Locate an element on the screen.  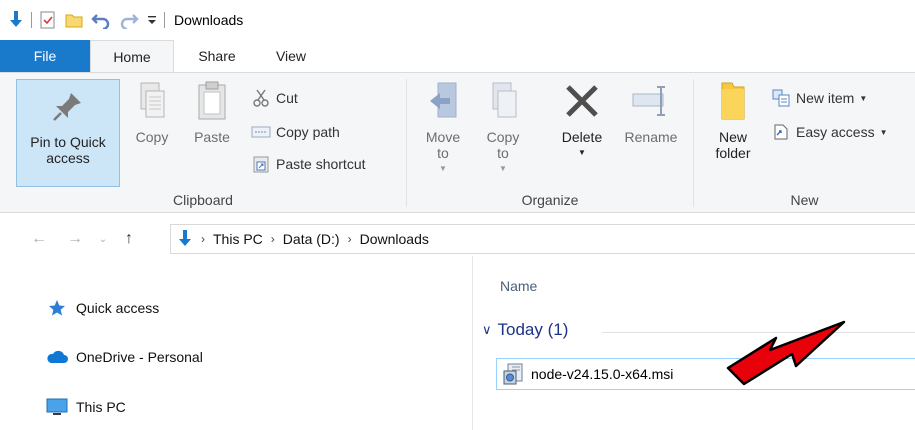
monitor-icon is located at coordinates (57, 407).